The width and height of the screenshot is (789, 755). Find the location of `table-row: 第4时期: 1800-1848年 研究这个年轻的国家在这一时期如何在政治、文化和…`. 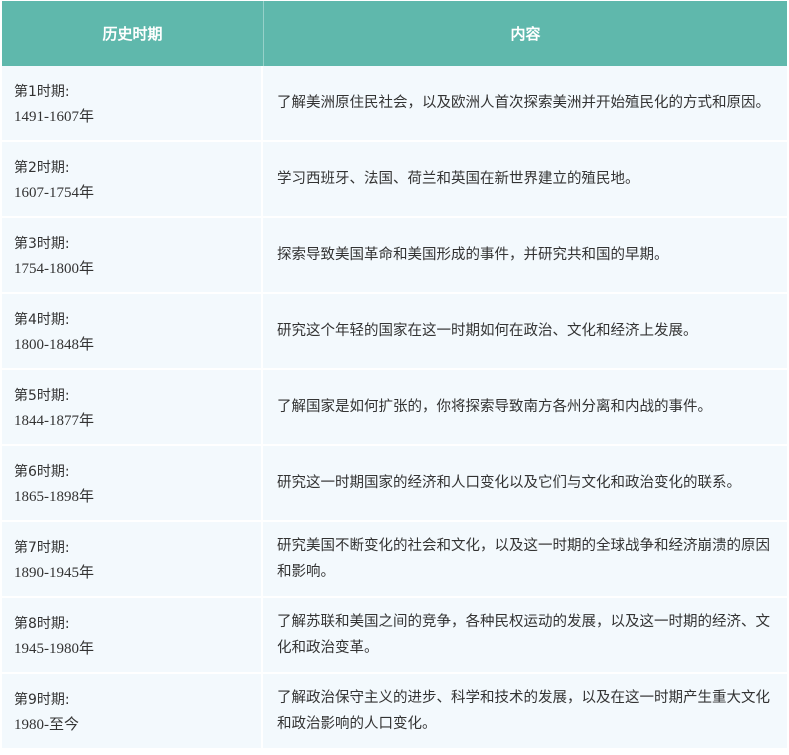

table-row: 第4时期: 1800-1848年 研究这个年轻的国家在这一时期如何在政治、文化和… is located at coordinates (394, 332).